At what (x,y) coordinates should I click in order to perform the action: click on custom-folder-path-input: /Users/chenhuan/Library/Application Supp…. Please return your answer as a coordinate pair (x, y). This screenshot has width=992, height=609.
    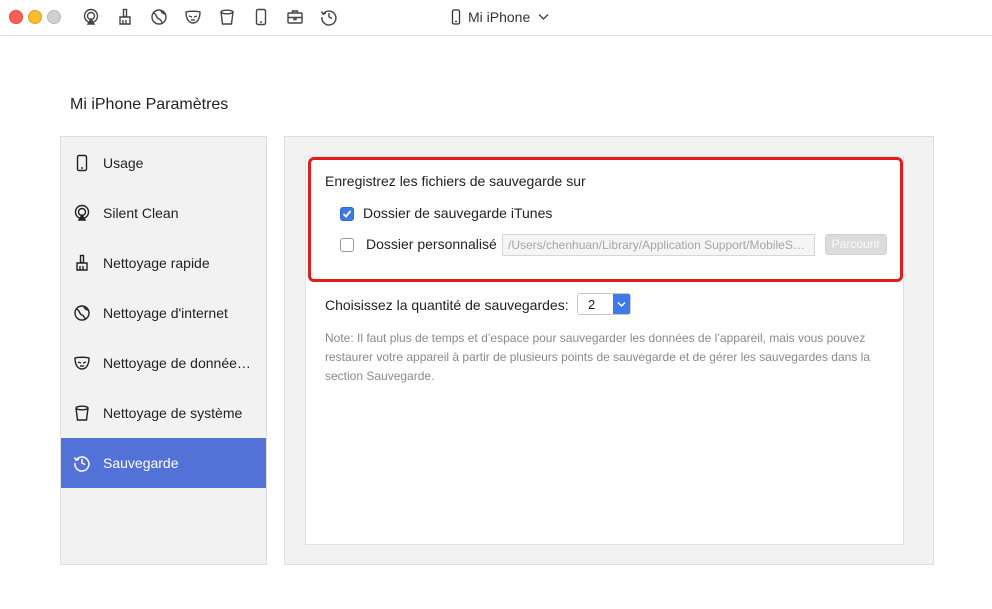
    Looking at the image, I should click on (658, 245).